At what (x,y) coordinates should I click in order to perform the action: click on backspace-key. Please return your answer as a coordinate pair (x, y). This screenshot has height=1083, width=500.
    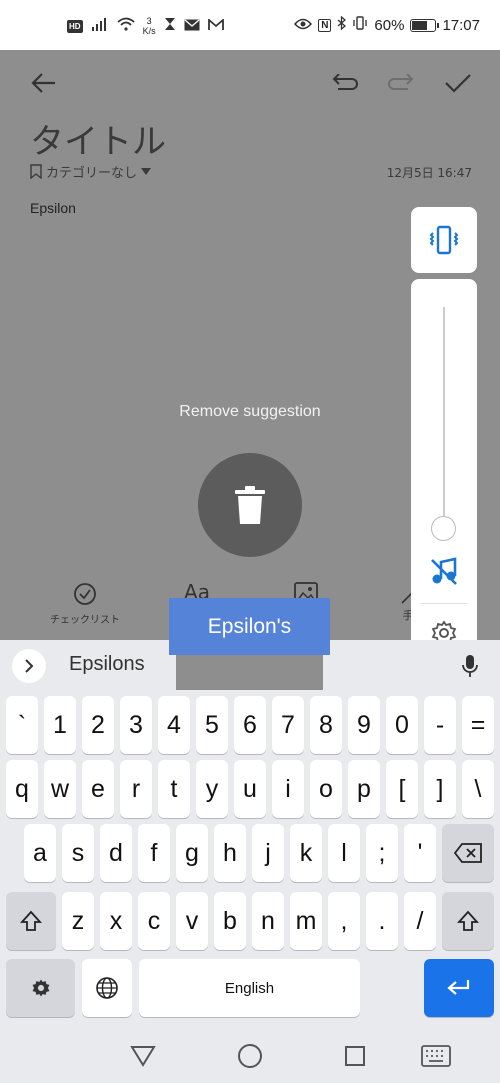
    Looking at the image, I should click on (468, 853).